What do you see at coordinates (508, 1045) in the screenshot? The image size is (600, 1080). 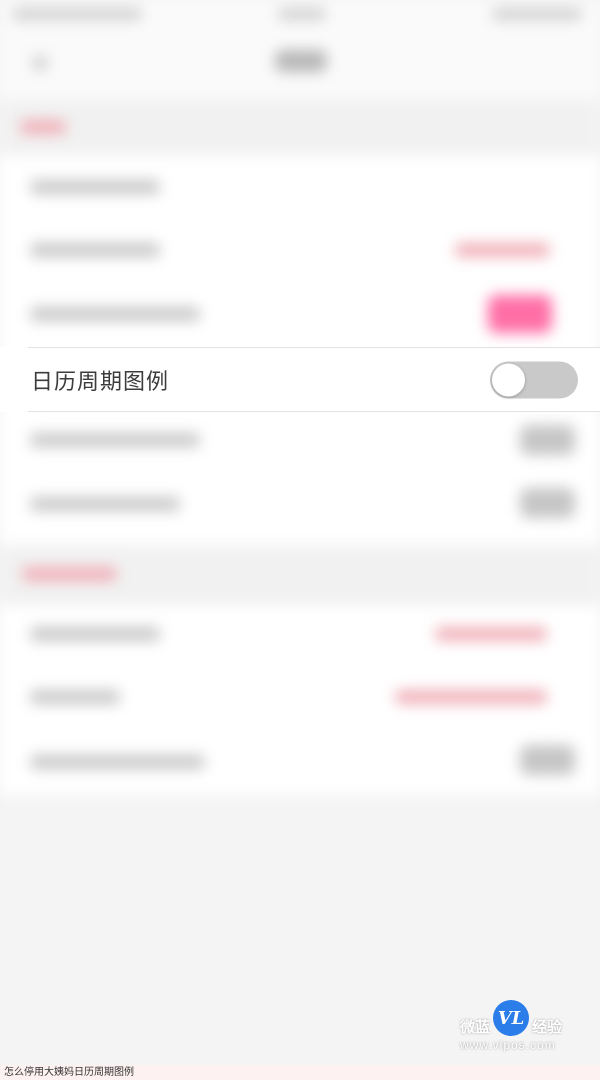 I see `watermark-url: www.vlpos.com` at bounding box center [508, 1045].